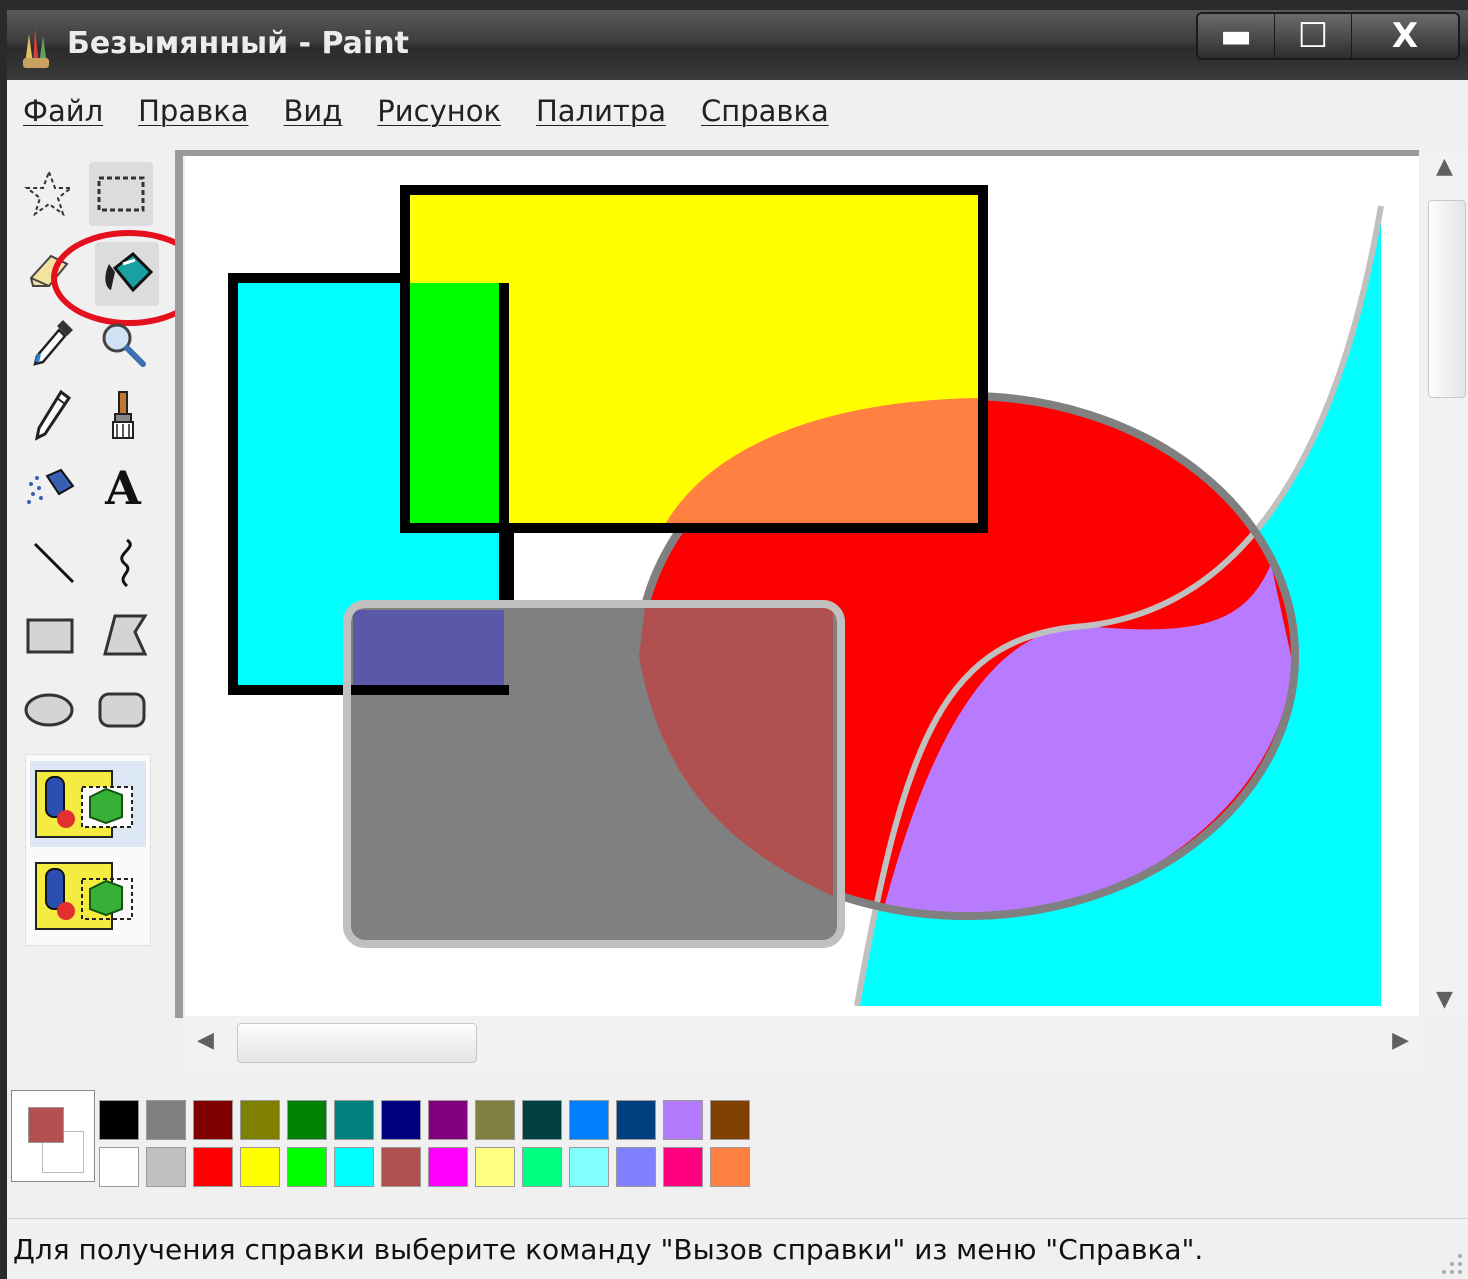 The image size is (1468, 1279). What do you see at coordinates (107, 601) in the screenshot?
I see `toolbox: A` at bounding box center [107, 601].